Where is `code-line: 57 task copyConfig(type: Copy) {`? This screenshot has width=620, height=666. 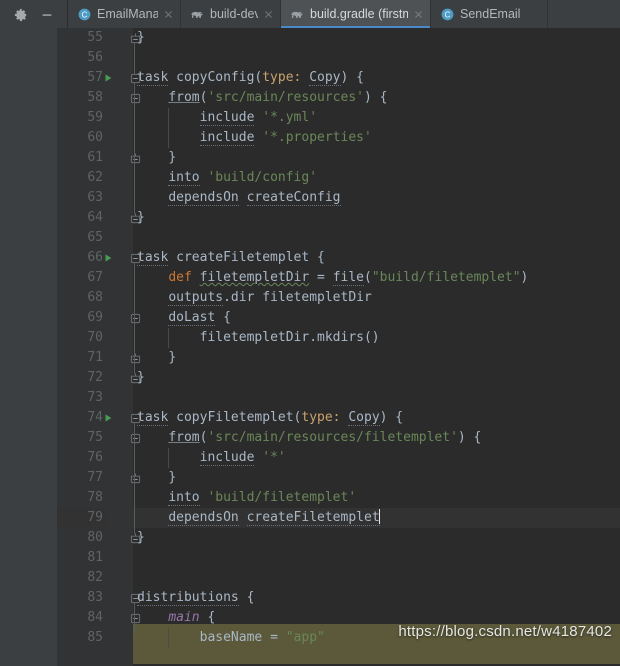
code-line: 57 task copyConfig(type: Copy) { is located at coordinates (310, 78).